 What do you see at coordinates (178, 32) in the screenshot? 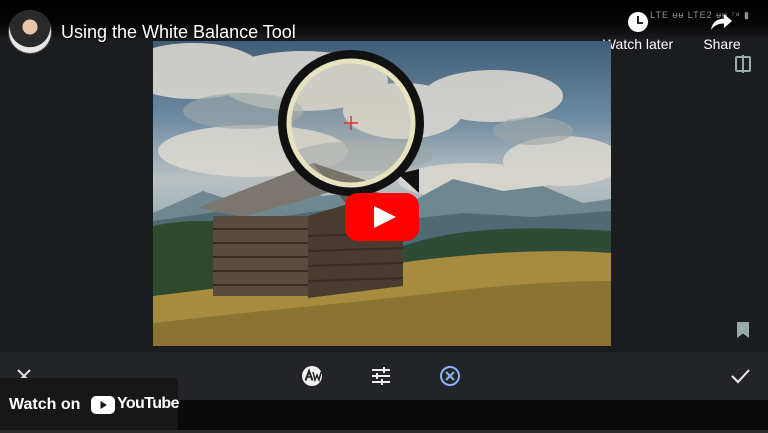
I see `video-title: Using the White Balance Tool` at bounding box center [178, 32].